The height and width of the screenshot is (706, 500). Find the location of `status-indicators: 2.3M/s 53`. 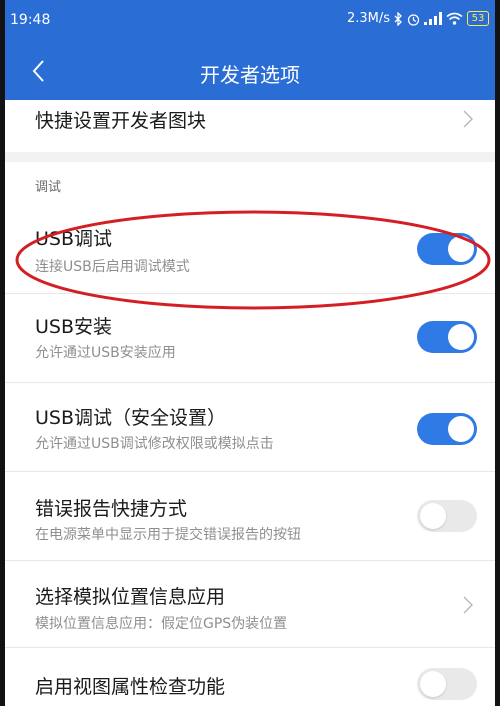

status-indicators: 2.3M/s 53 is located at coordinates (418, 18).